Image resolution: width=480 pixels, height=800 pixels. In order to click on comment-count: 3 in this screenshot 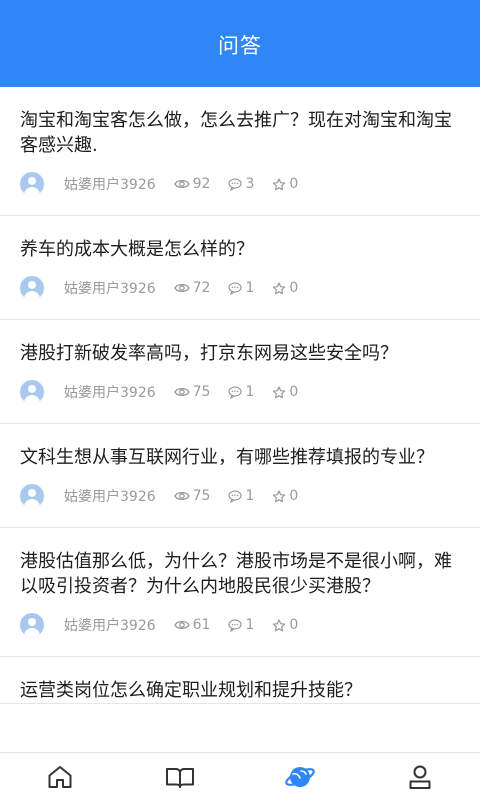, I will do `click(241, 184)`.